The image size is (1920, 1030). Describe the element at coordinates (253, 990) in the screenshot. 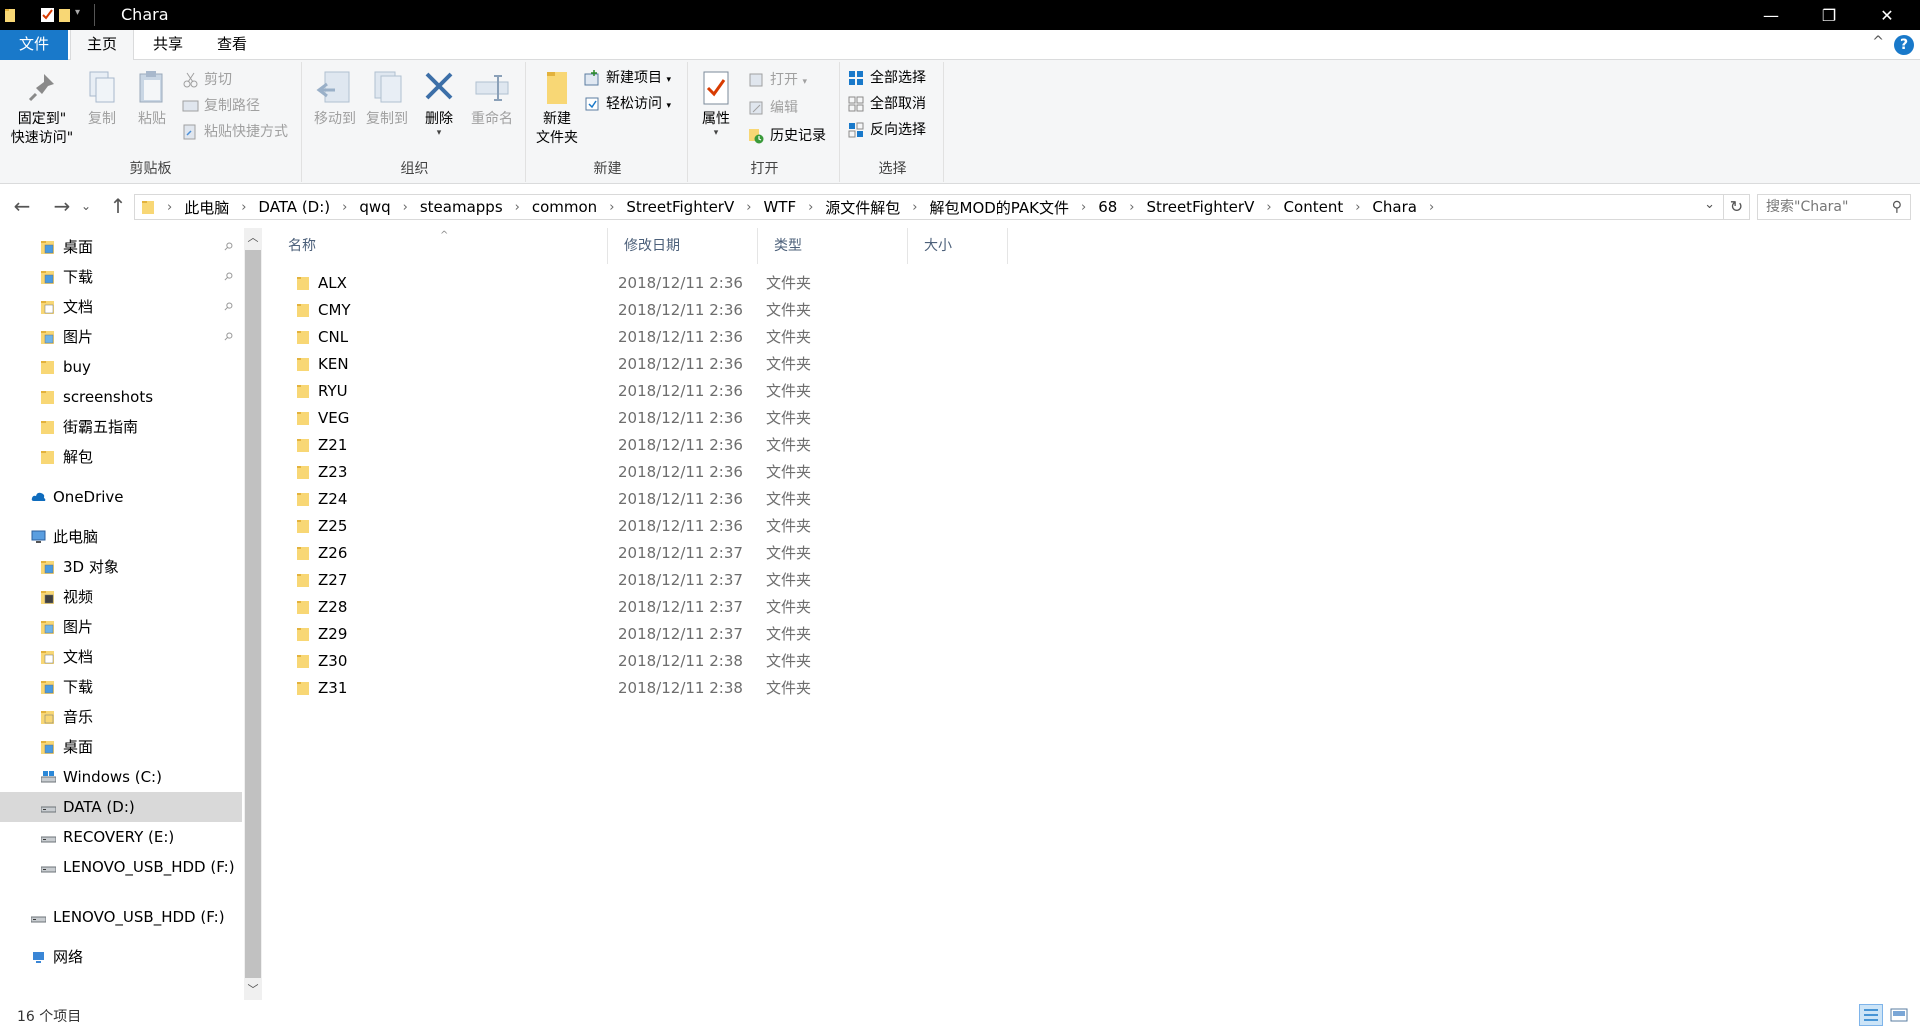

I see `scroll-down-arrow-icon: ﹀` at that location.